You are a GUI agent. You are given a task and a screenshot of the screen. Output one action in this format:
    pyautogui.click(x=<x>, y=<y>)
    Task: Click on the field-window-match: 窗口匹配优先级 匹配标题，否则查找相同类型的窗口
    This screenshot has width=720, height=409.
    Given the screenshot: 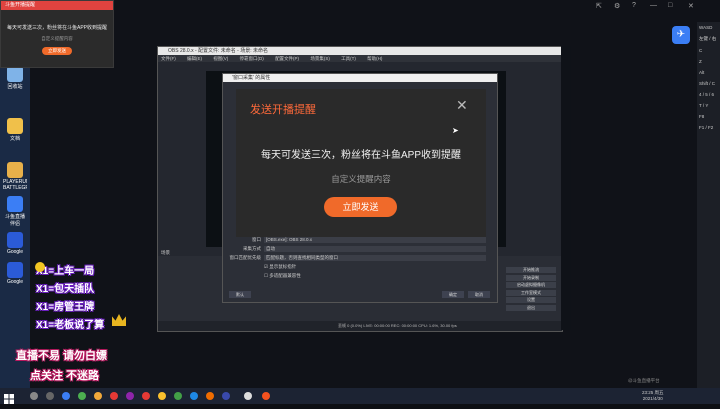 What is the action you would take?
    pyautogui.click(x=360, y=258)
    